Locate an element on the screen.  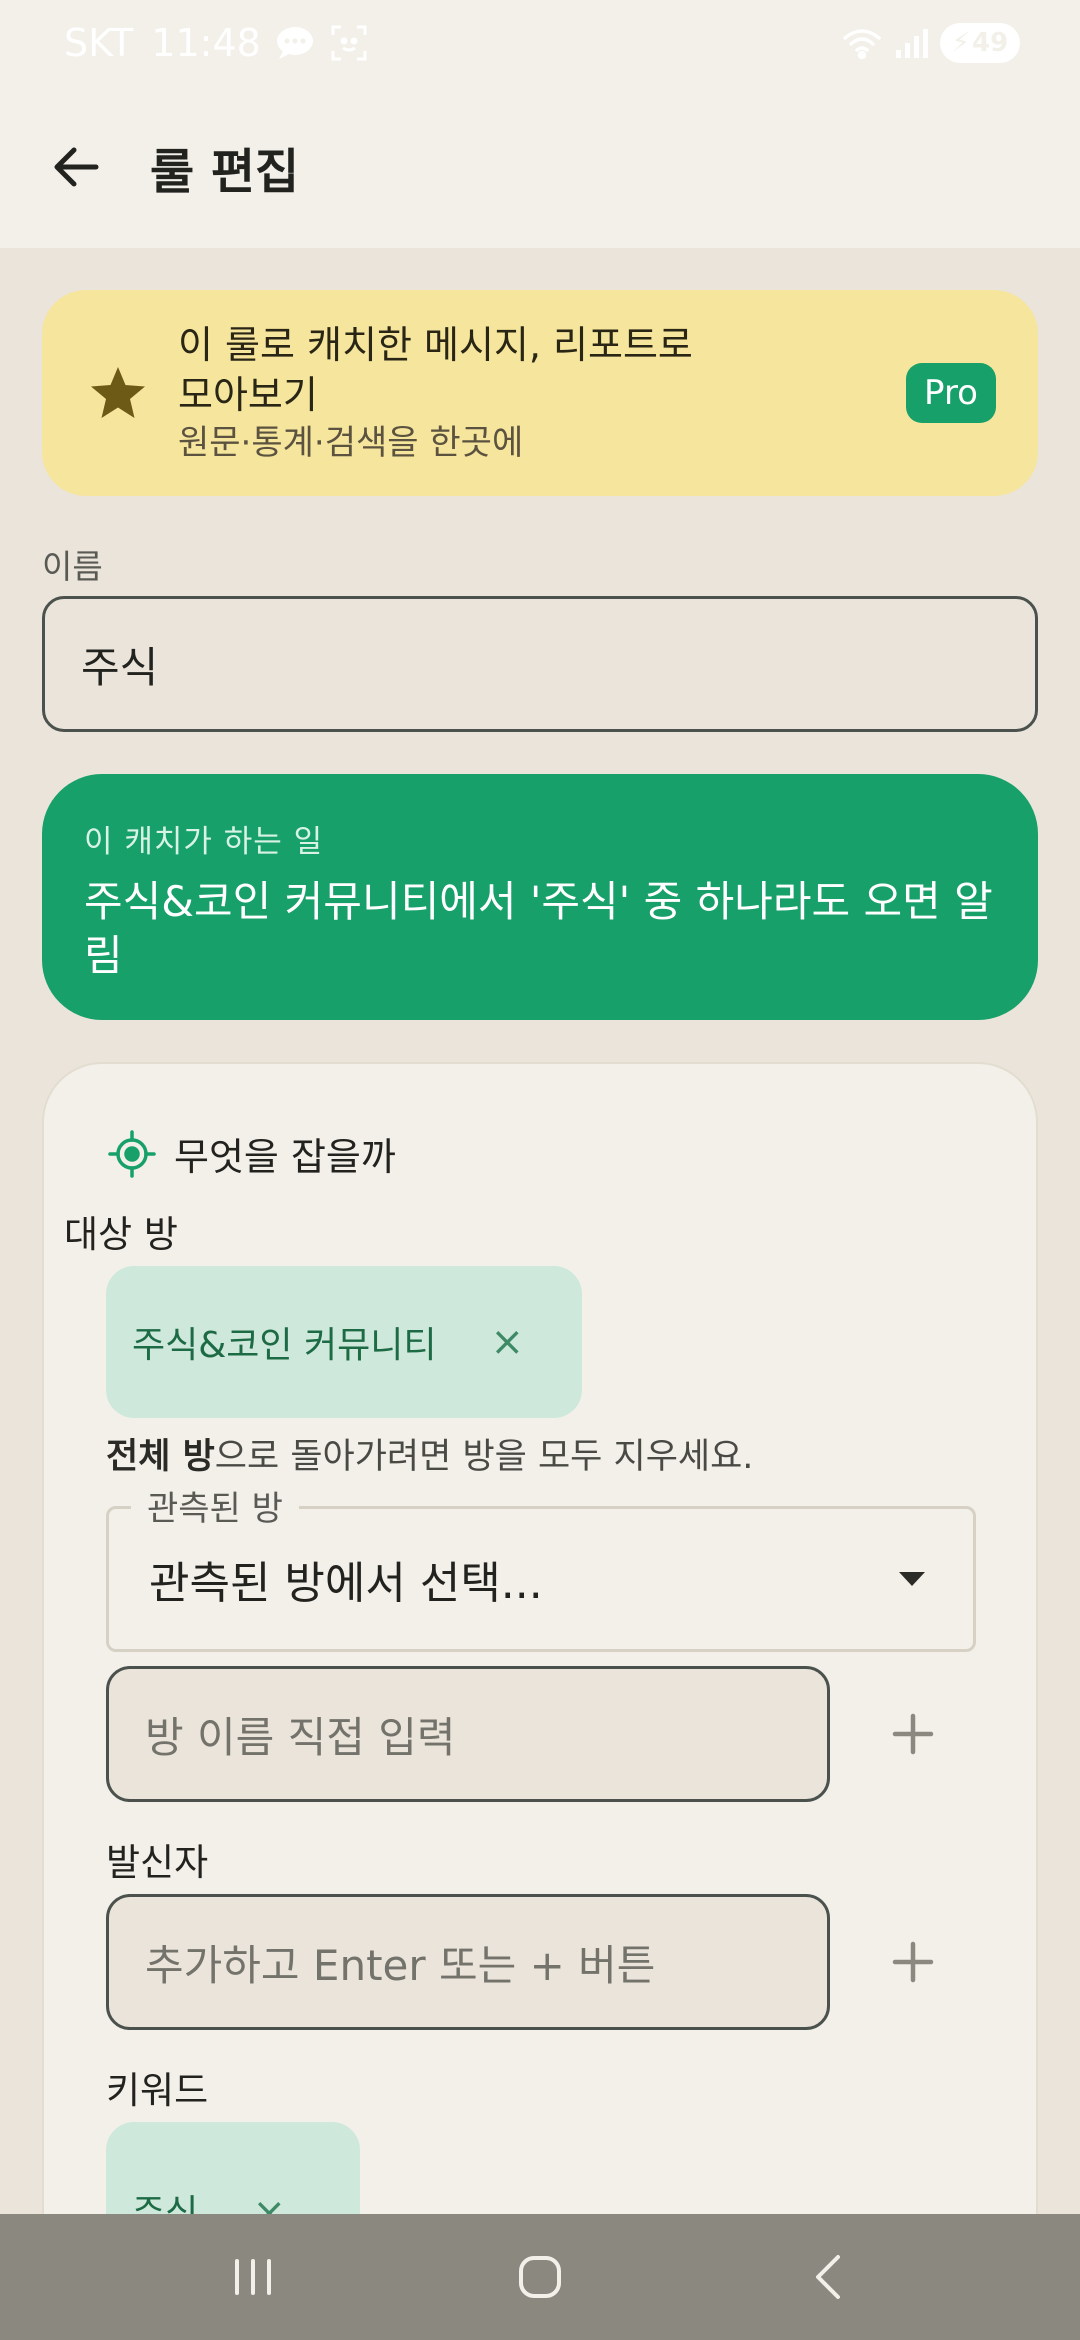
room-chip: 주식&코인 커뮤니티 × is located at coordinates (344, 1342).